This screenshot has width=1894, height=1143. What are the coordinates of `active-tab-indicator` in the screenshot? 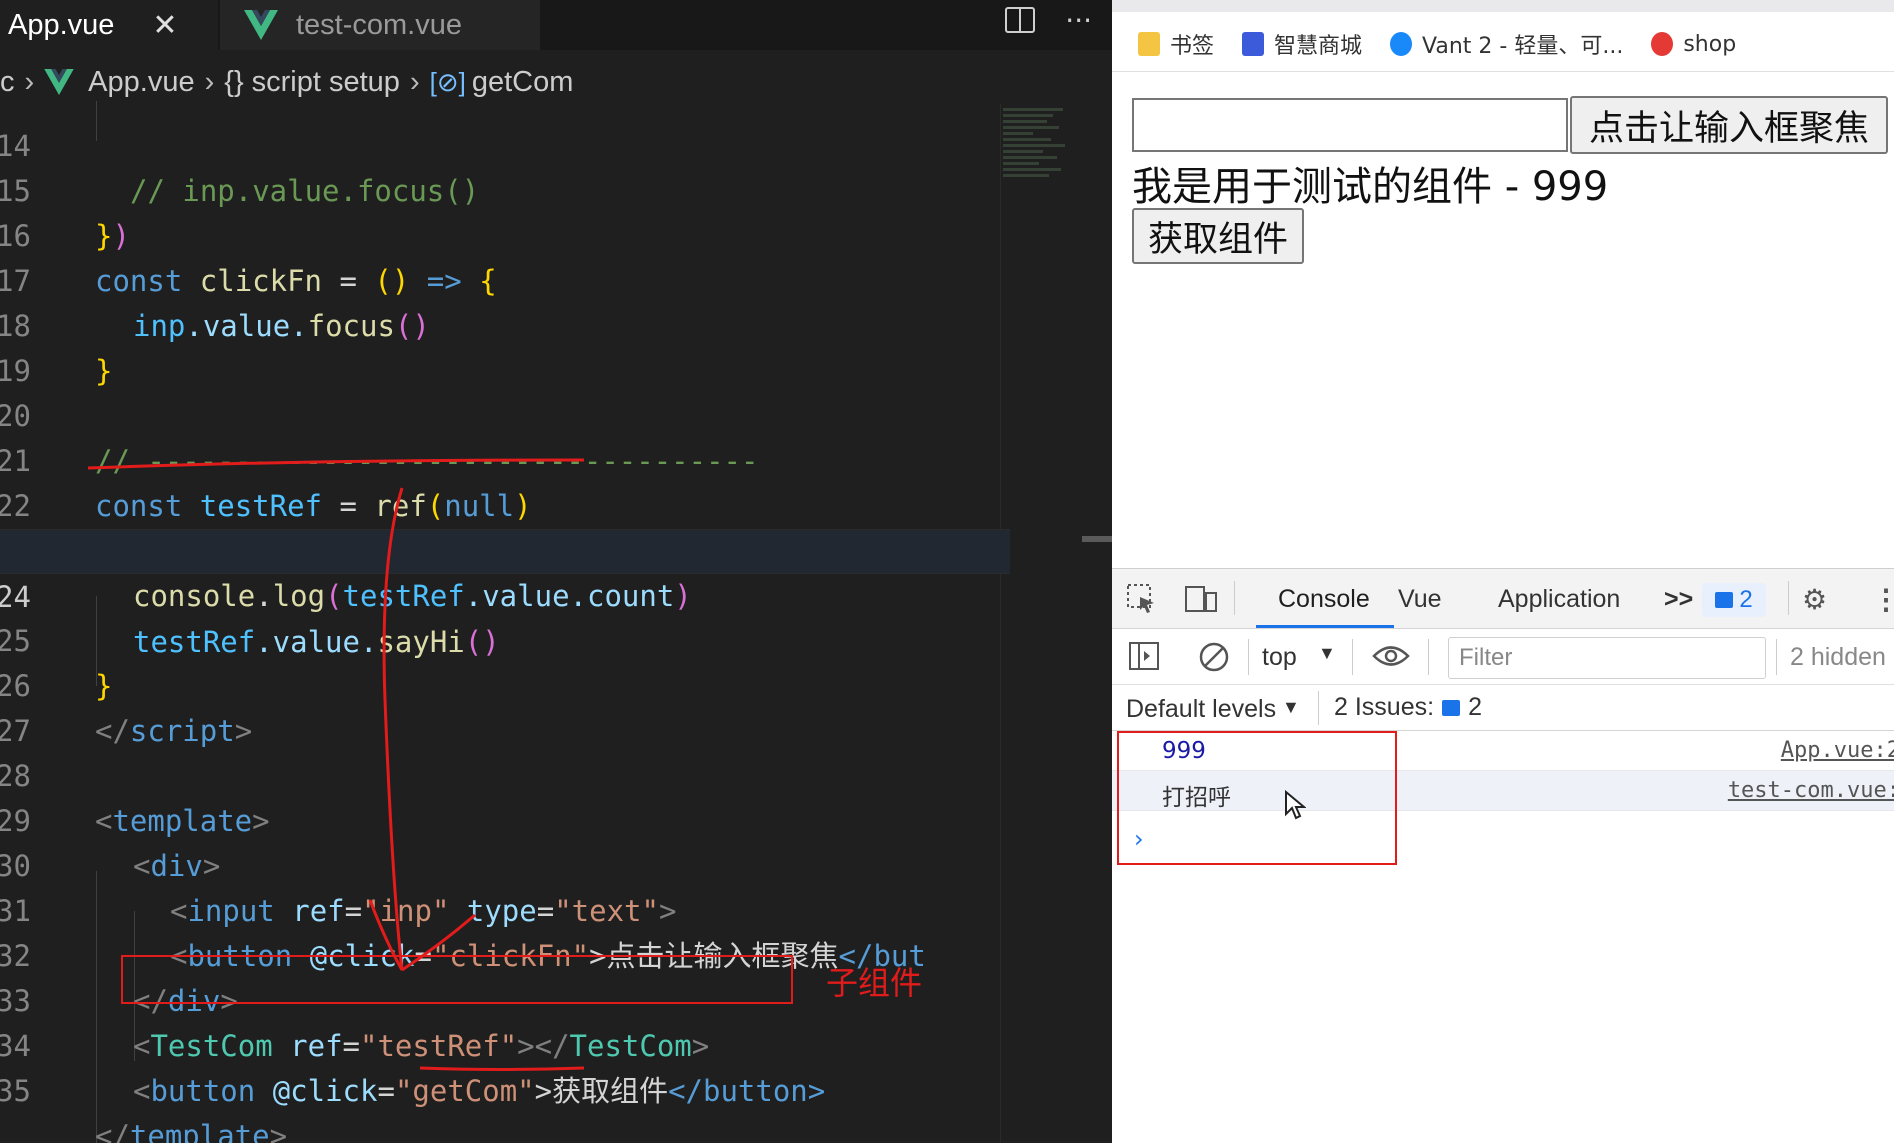 It's located at (1325, 626).